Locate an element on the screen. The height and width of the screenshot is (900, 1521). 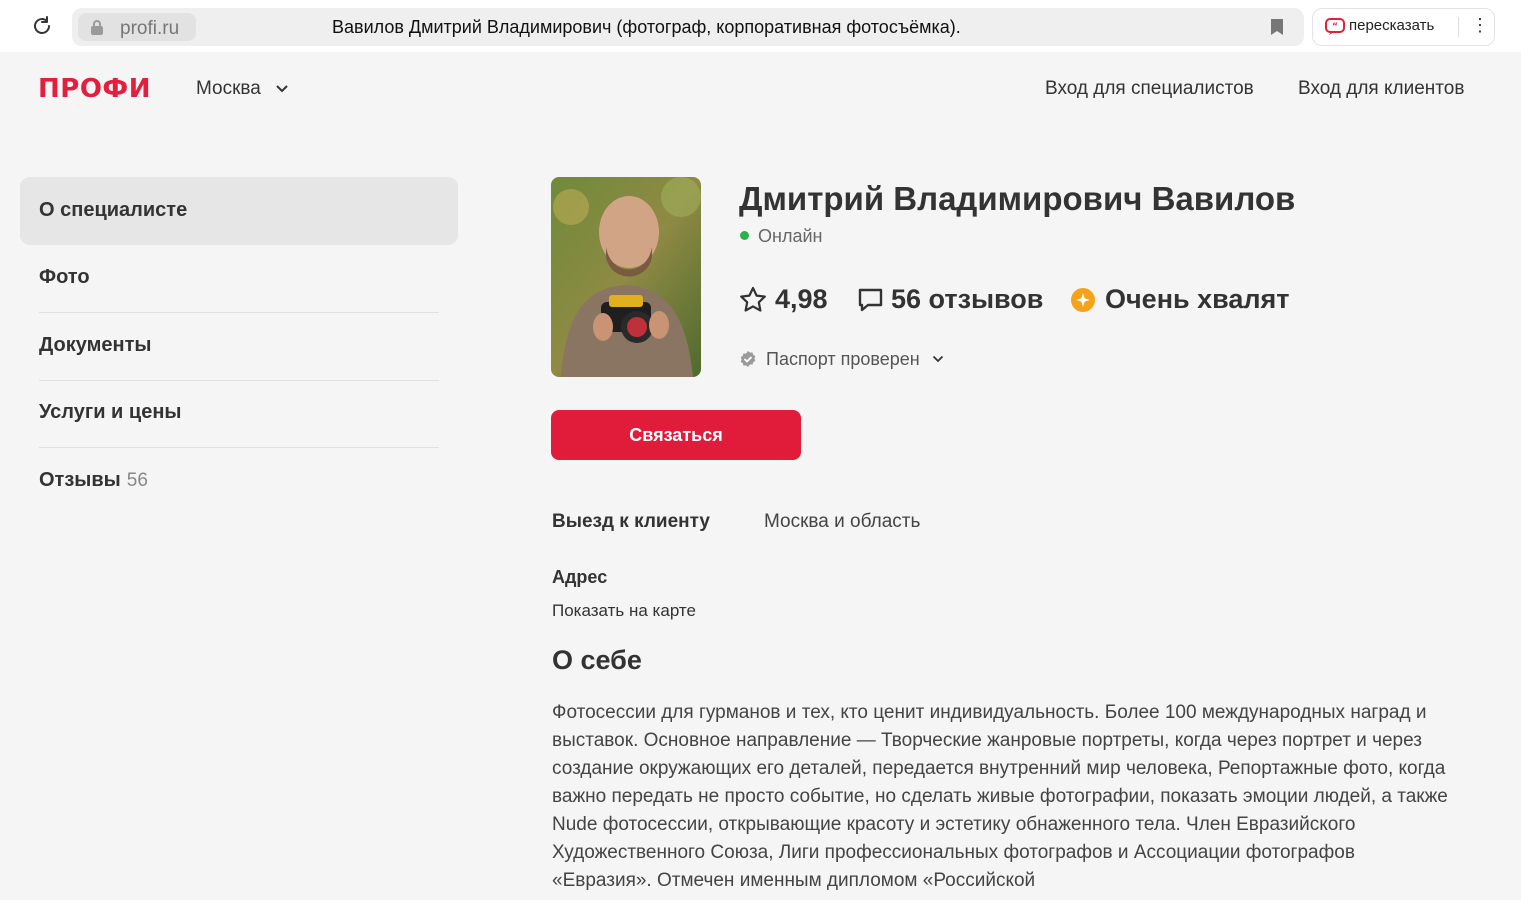
sidebar-reviews-count: 56 is located at coordinates (137, 480).